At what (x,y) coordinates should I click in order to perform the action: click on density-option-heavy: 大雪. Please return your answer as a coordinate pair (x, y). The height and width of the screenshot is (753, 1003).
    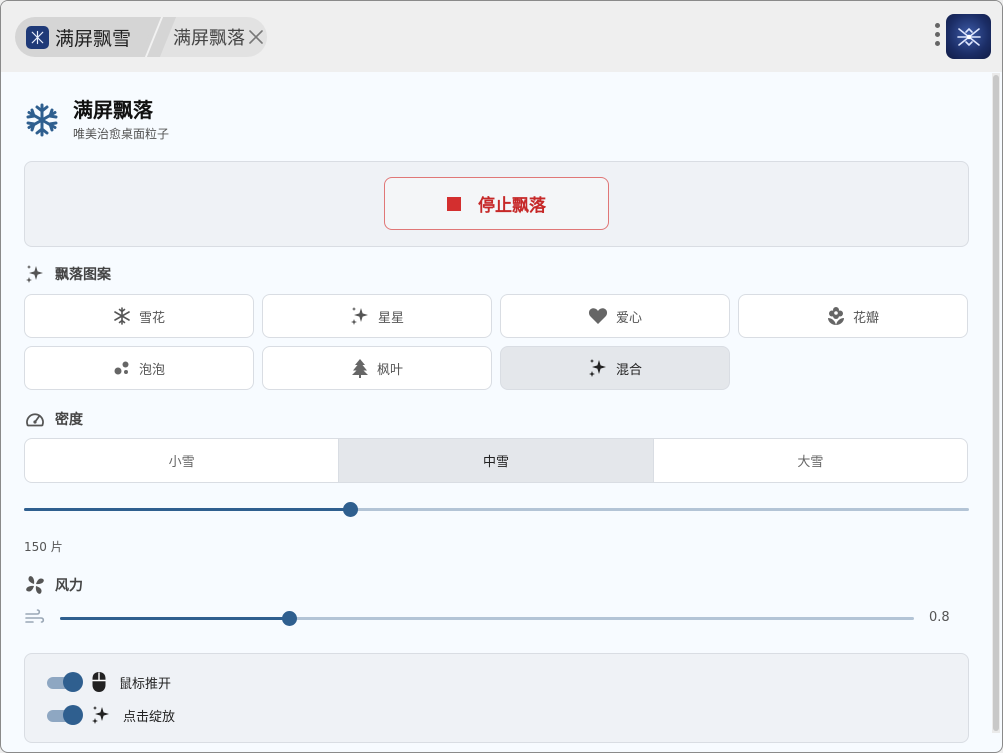
    Looking at the image, I should click on (810, 460).